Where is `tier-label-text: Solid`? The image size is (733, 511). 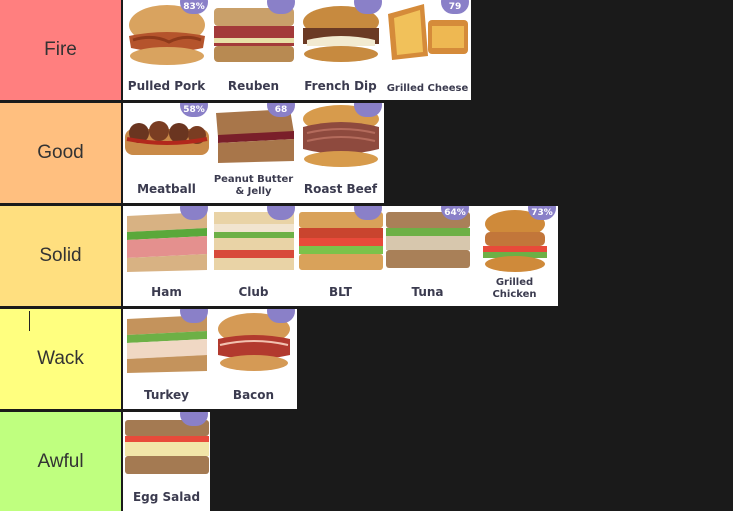
tier-label-text: Solid is located at coordinates (60, 255).